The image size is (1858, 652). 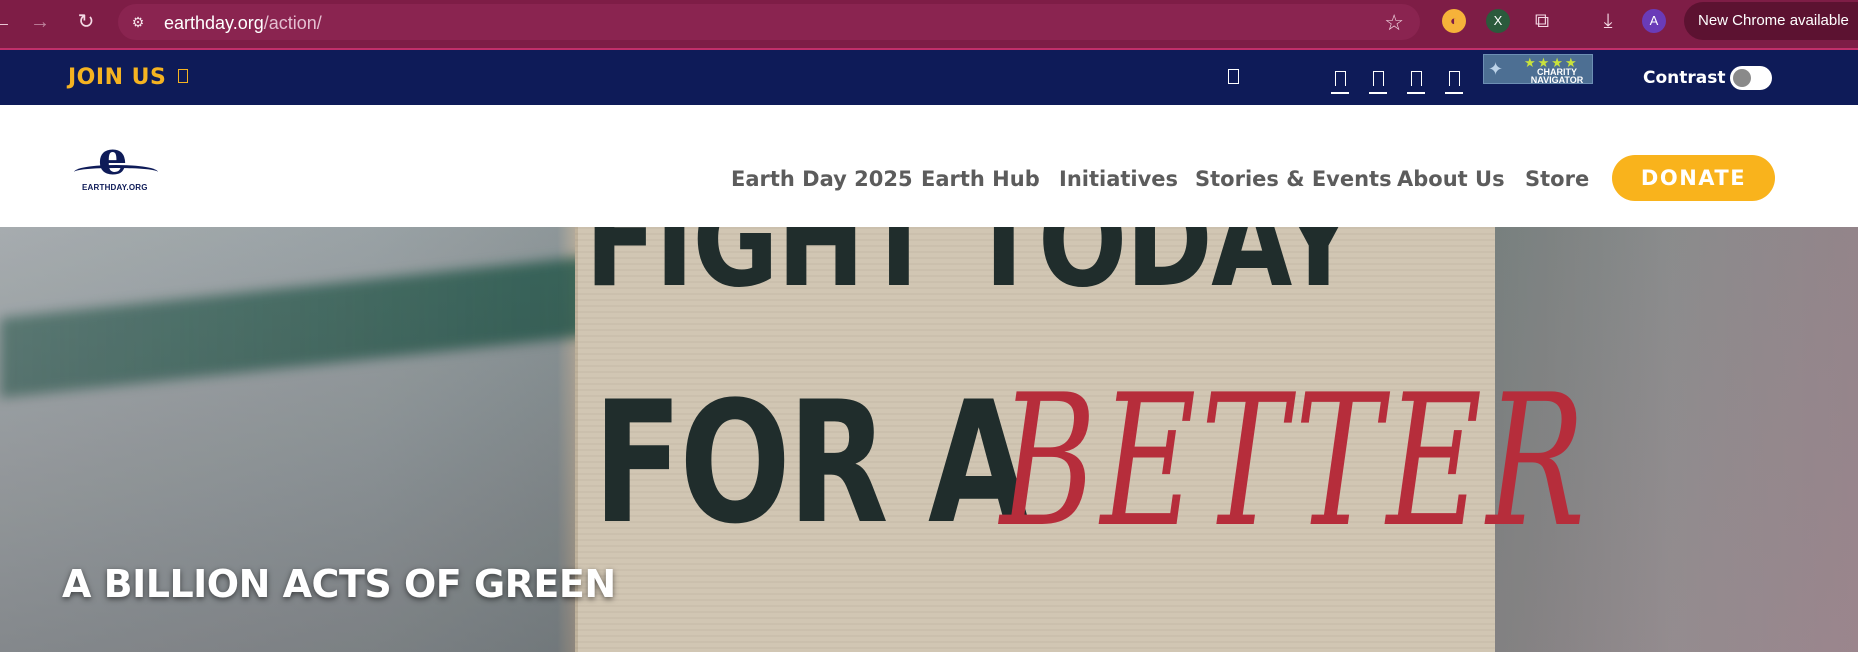 I want to click on earthday-logo: e EARTHDAY.ORG, so click(x=116, y=165).